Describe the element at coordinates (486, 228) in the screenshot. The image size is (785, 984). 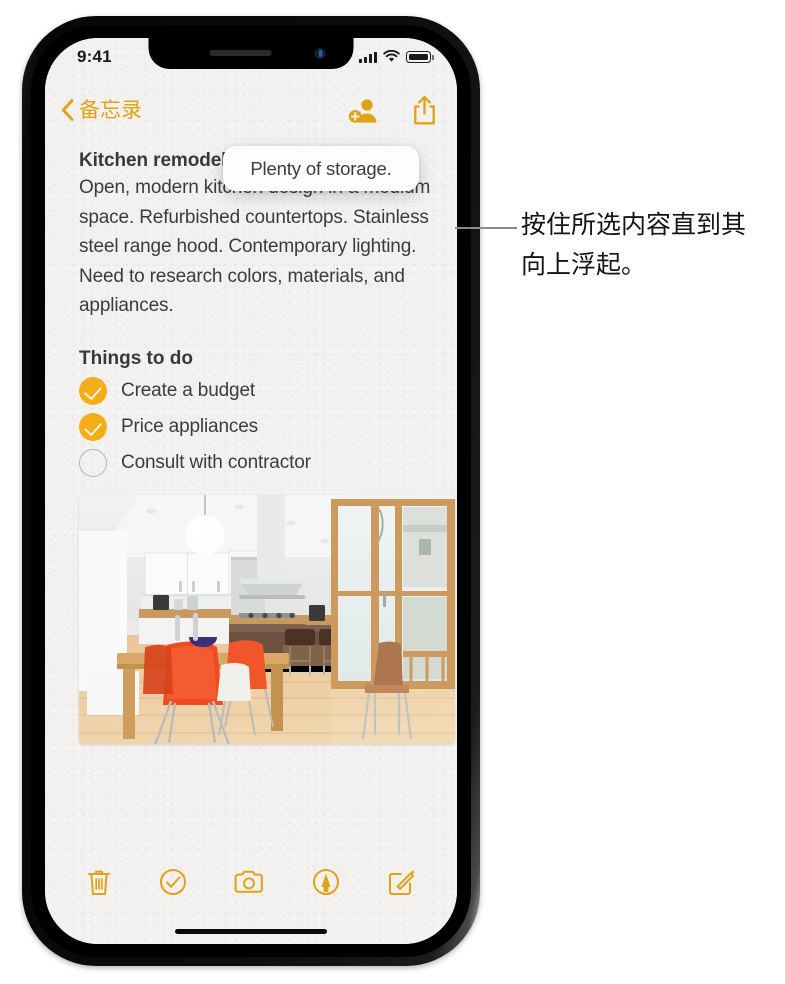
I see `callout-leader-line` at that location.